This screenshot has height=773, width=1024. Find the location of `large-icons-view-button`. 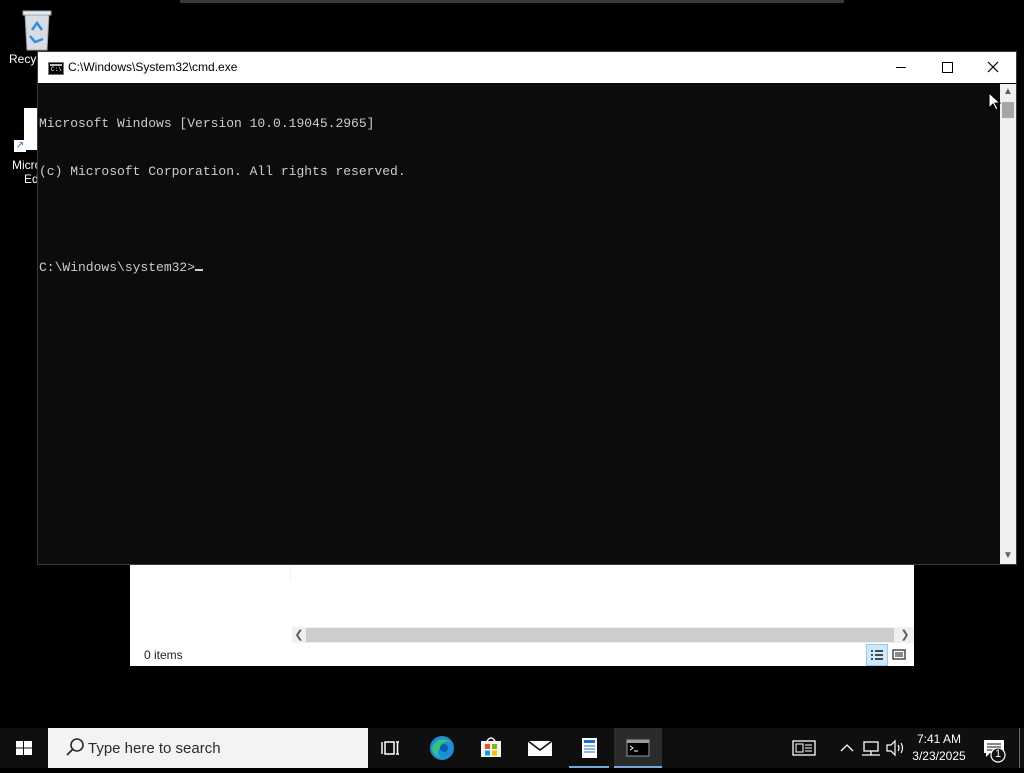

large-icons-view-button is located at coordinates (899, 655).